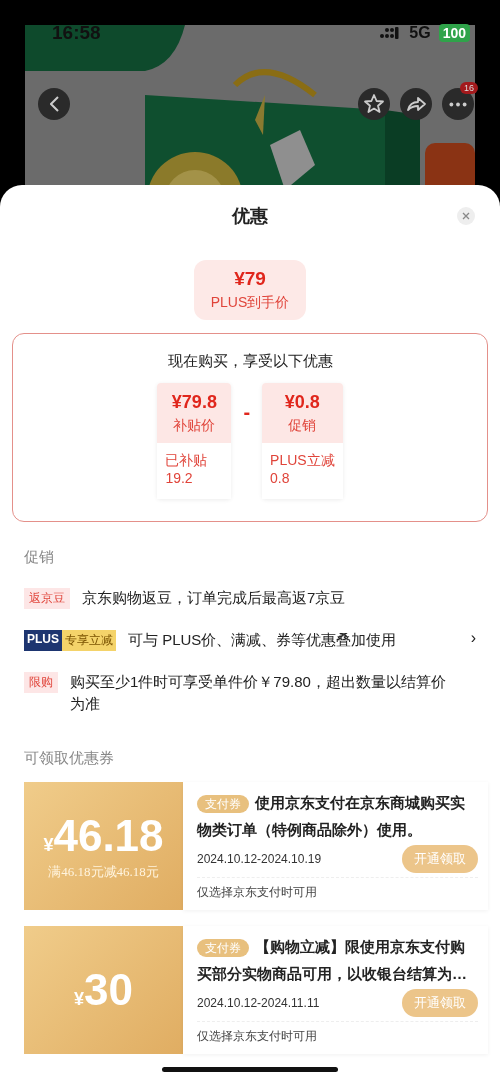 This screenshot has height=1082, width=500. What do you see at coordinates (39, 557) in the screenshot?
I see `section-heading: 促销` at bounding box center [39, 557].